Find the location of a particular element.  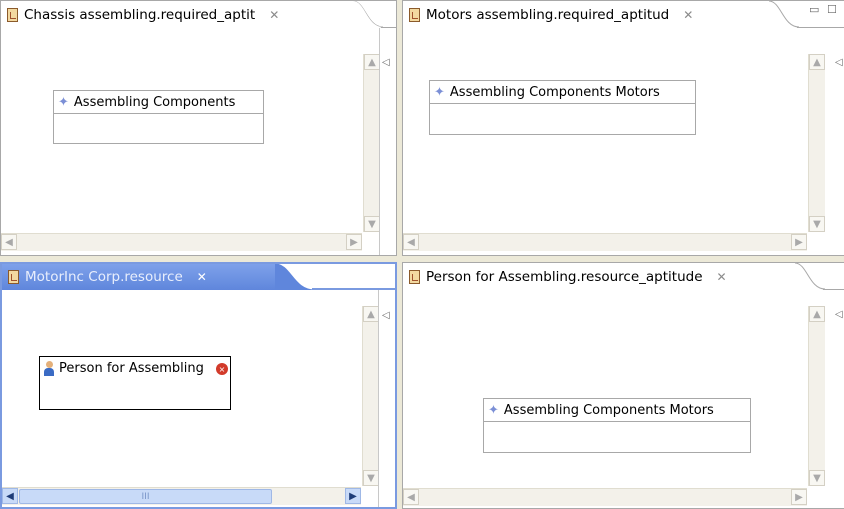

thumb-grip: III is located at coordinates (145, 496).